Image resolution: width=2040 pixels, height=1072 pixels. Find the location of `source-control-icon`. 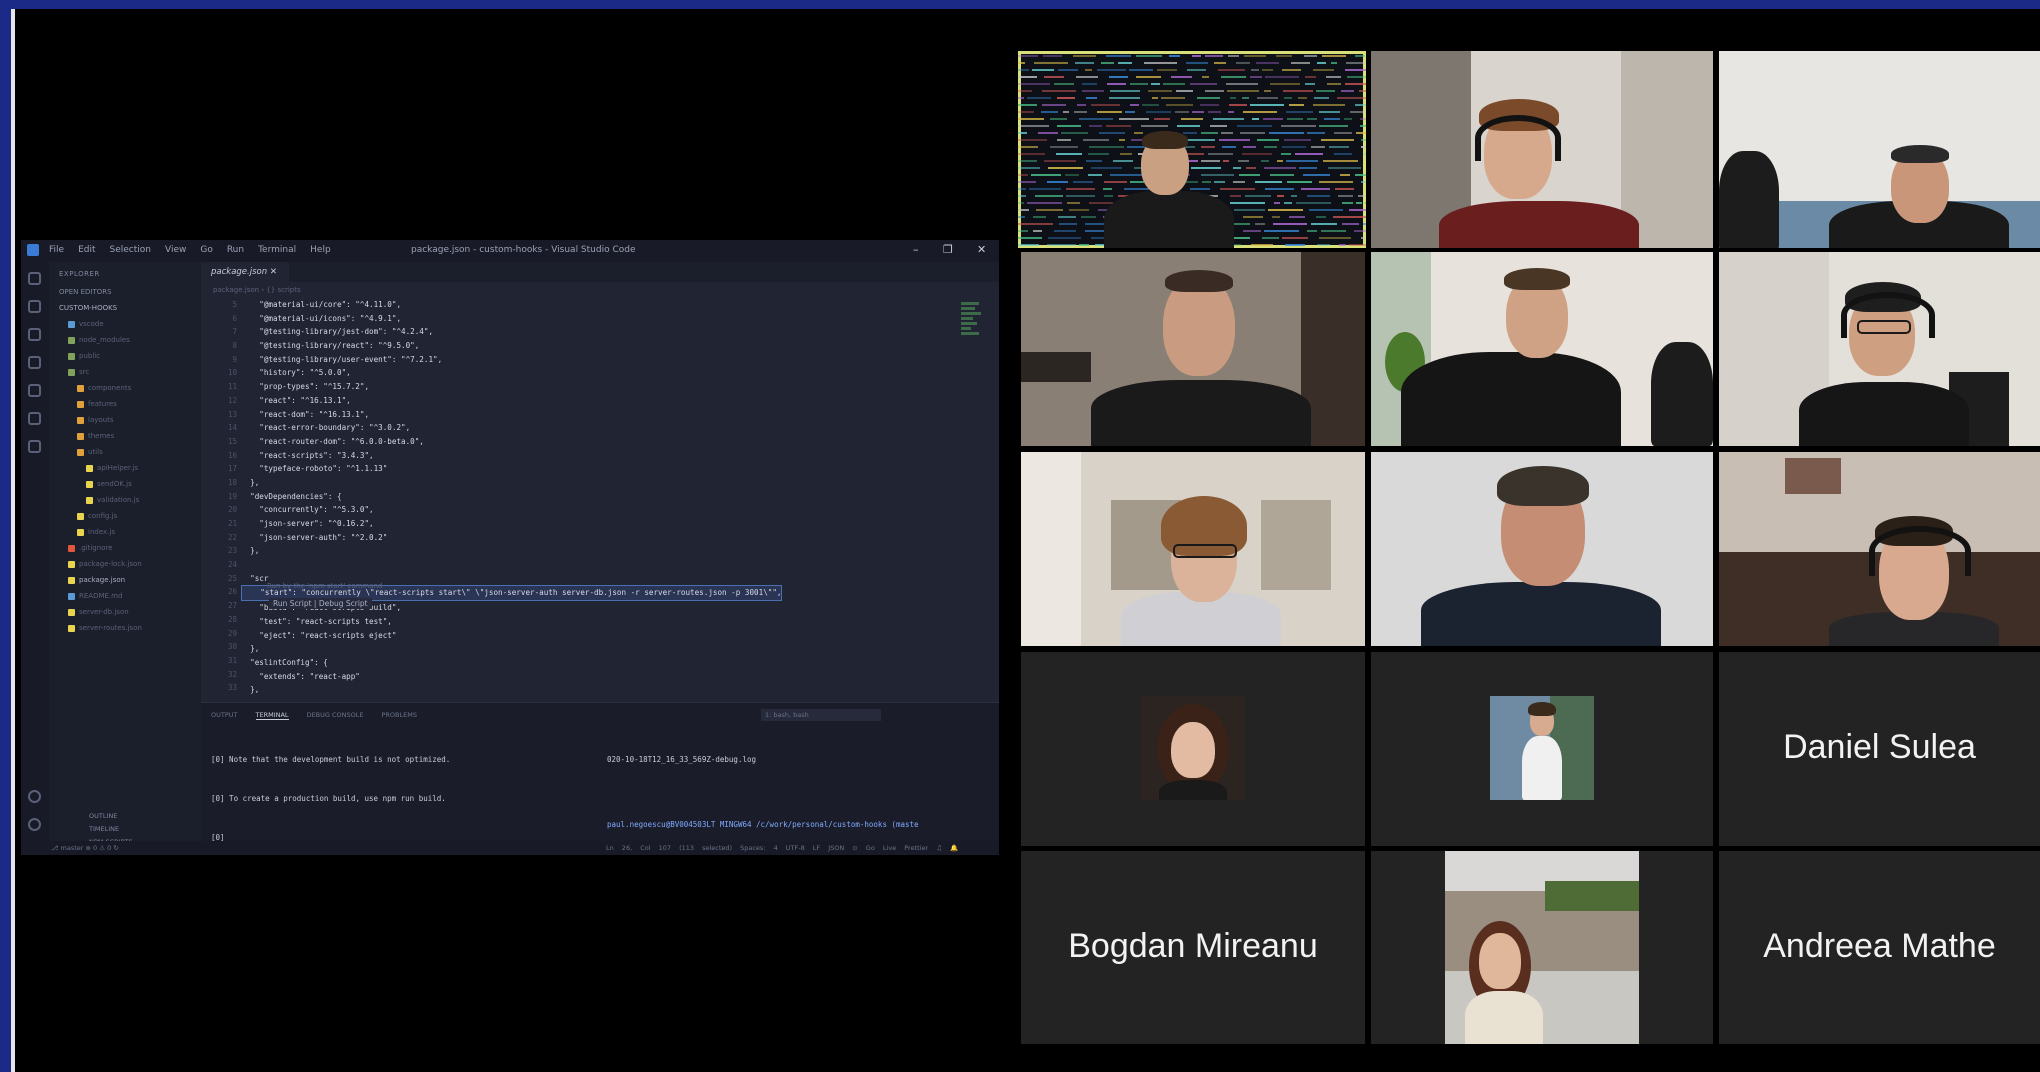

source-control-icon is located at coordinates (34, 334).